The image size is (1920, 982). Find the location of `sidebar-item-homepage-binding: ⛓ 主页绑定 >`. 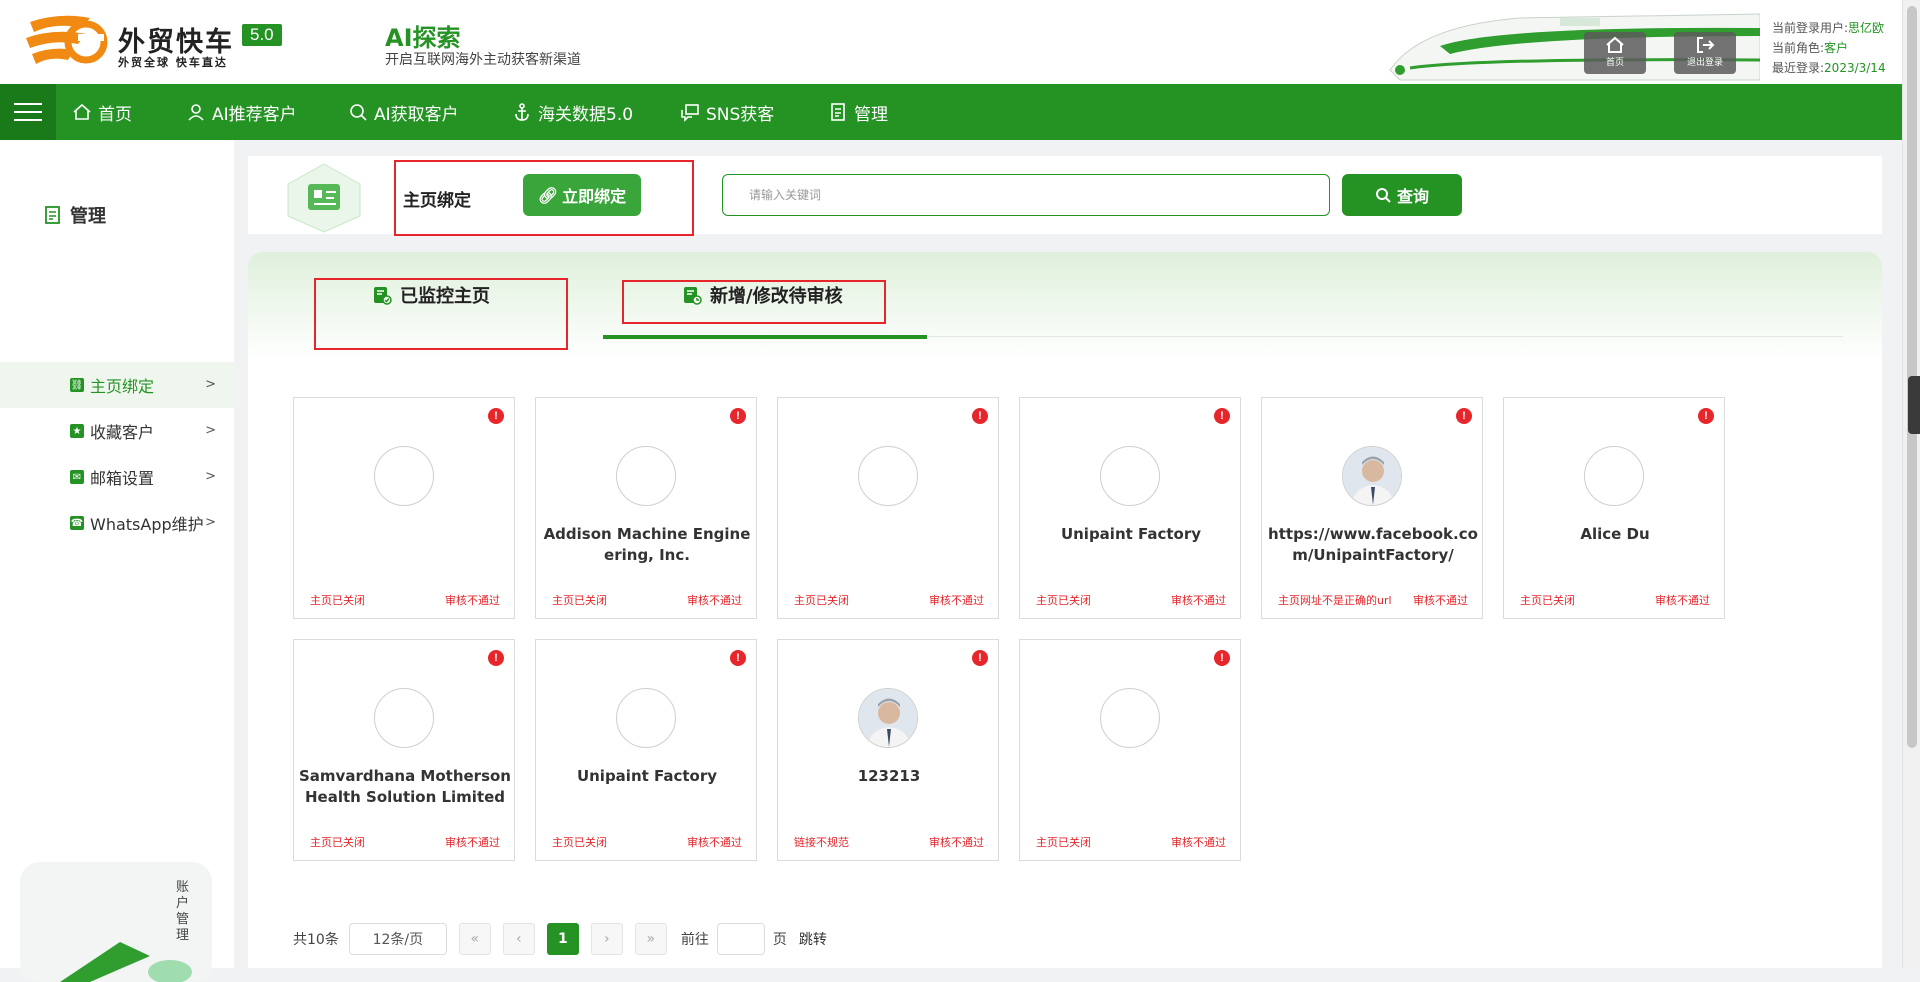

sidebar-item-homepage-binding: ⛓ 主页绑定 > is located at coordinates (117, 385).